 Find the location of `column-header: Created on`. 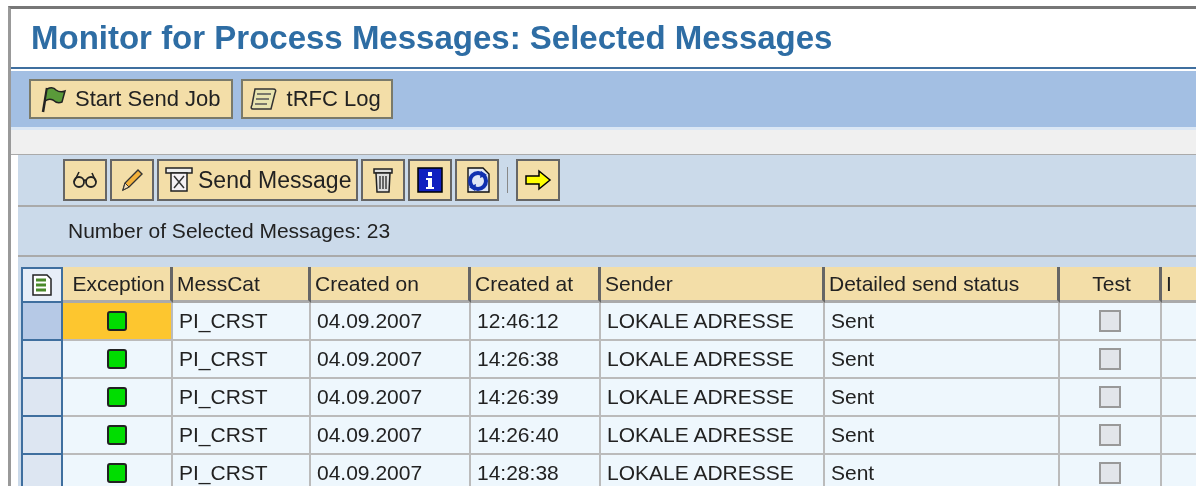

column-header: Created on is located at coordinates (391, 285).